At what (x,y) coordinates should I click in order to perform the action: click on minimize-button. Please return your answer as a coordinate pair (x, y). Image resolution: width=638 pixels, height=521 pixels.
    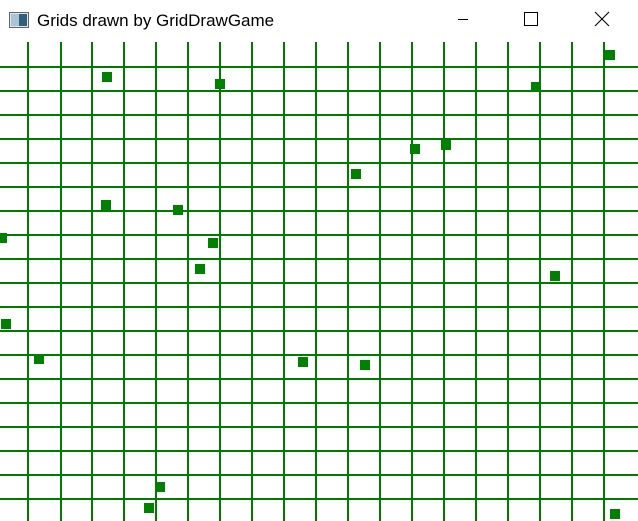
    Looking at the image, I should click on (463, 21).